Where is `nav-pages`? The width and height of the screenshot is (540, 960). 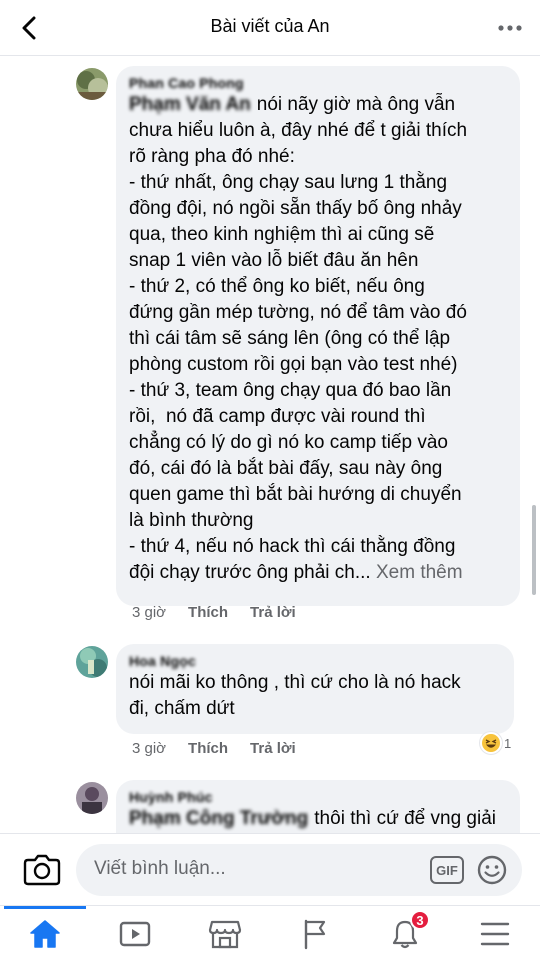 nav-pages is located at coordinates (315, 933).